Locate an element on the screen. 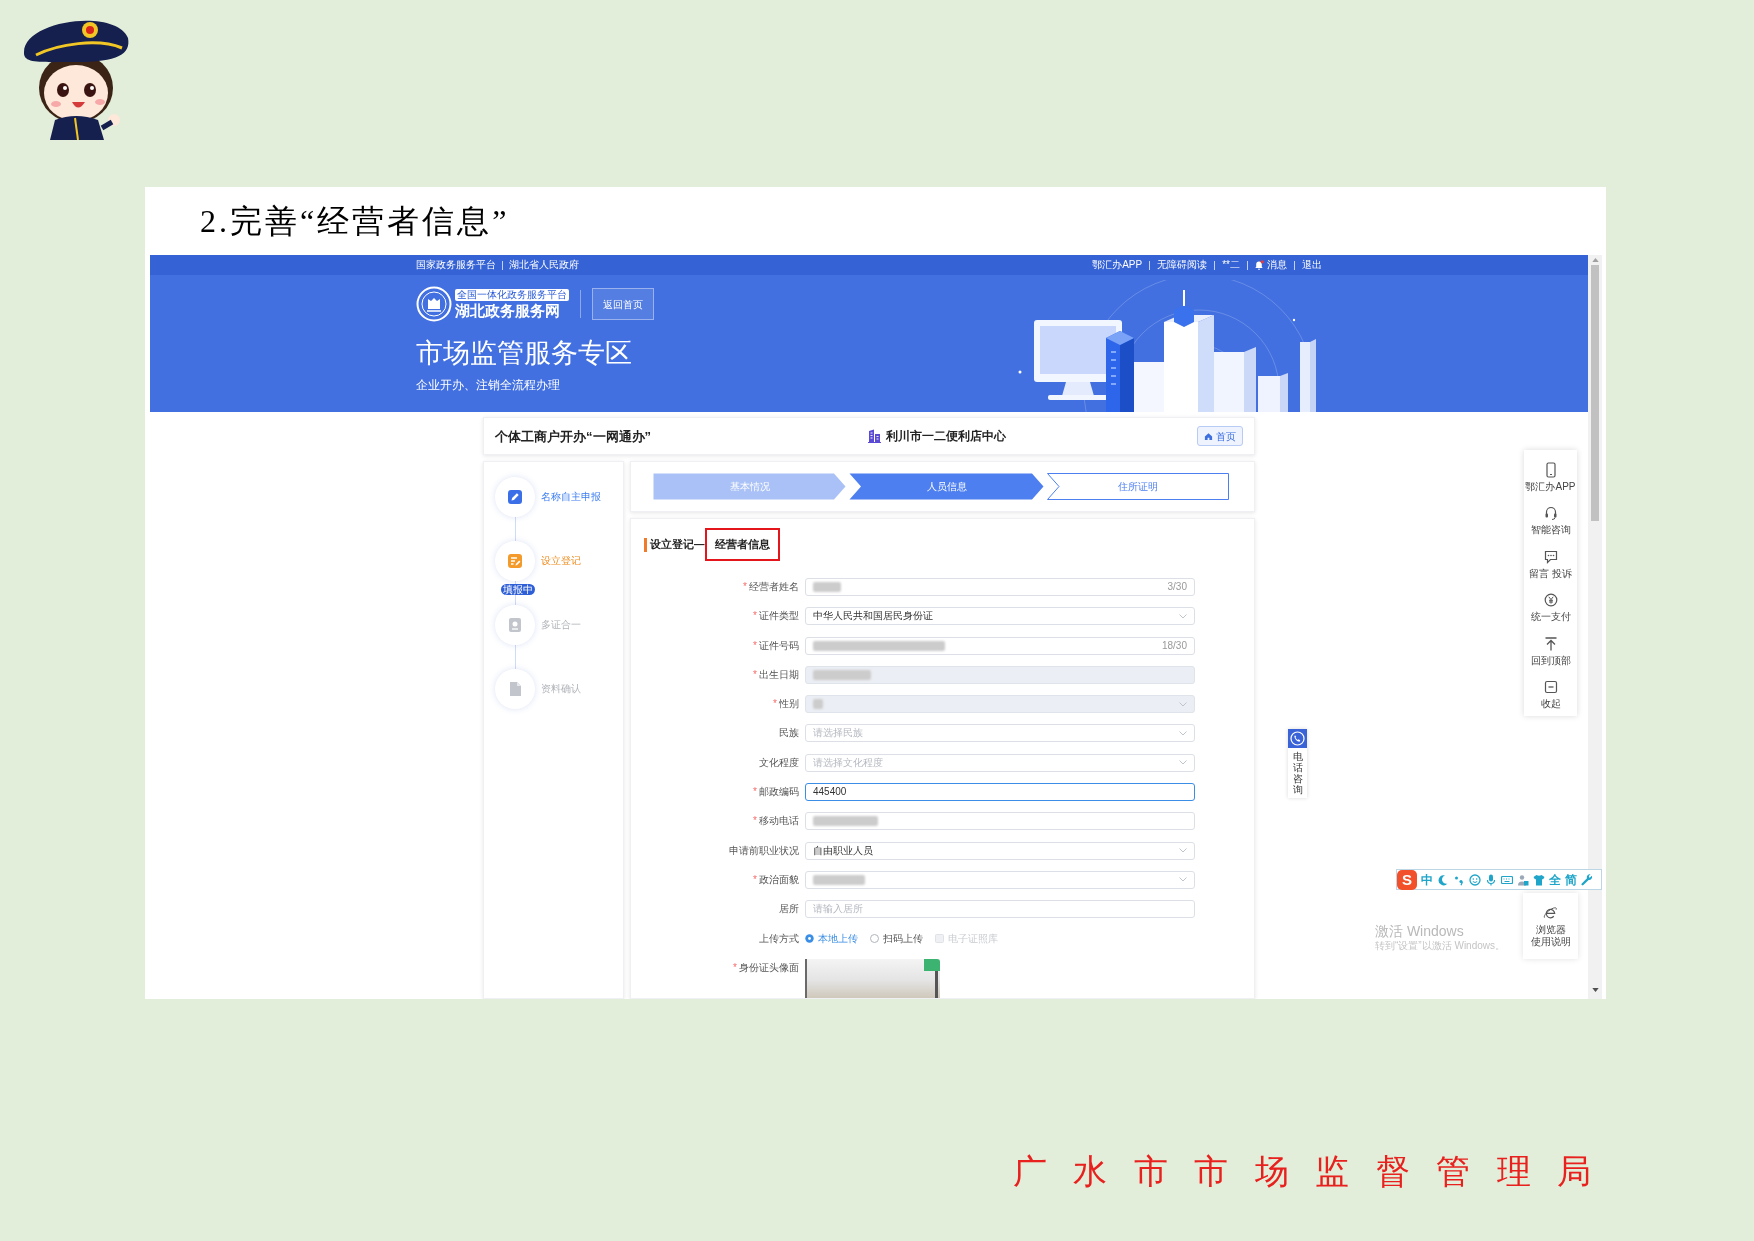  home-button: 首页 is located at coordinates (1220, 436).